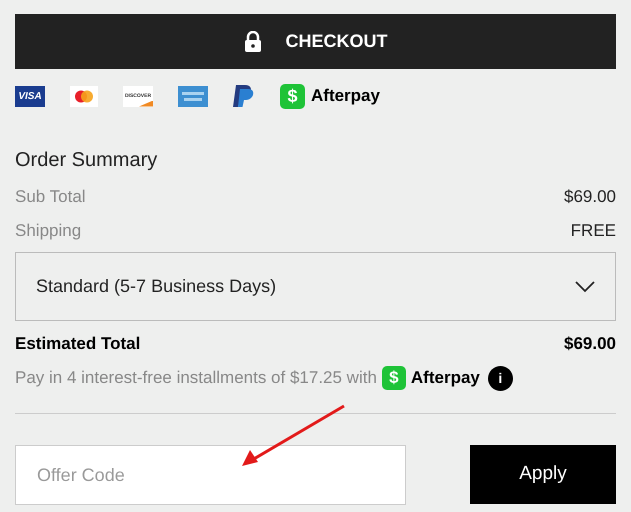  Describe the element at coordinates (253, 41) in the screenshot. I see `lock-icon` at that location.